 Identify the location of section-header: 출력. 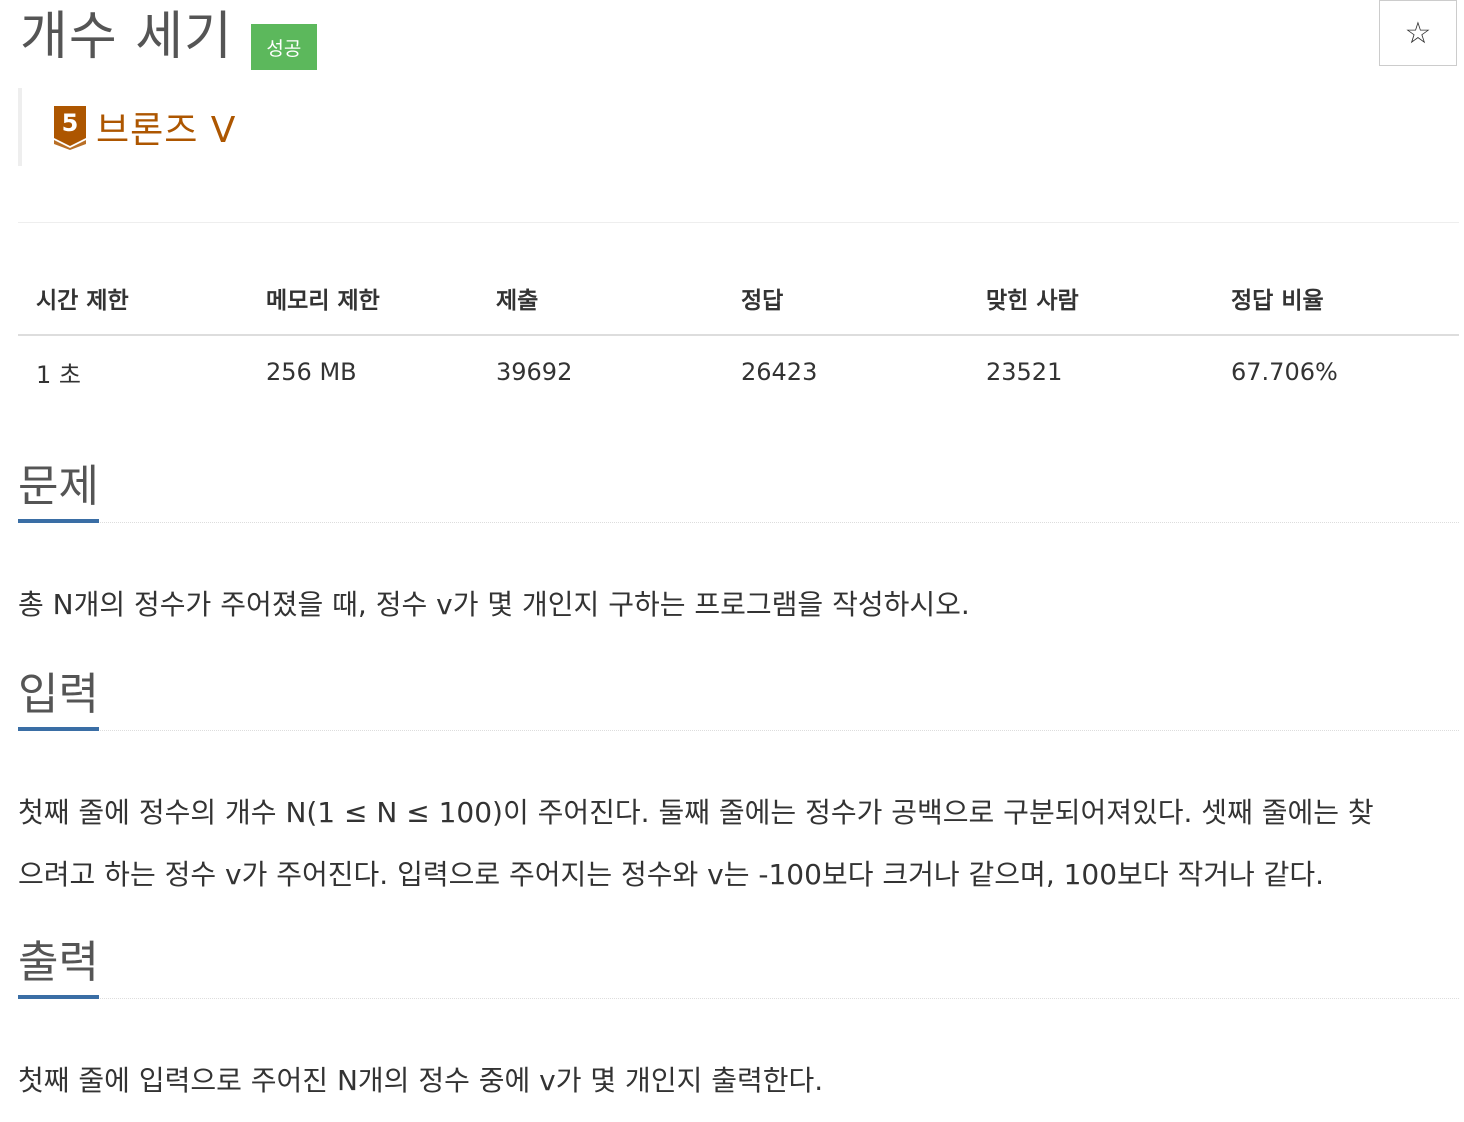
(738, 963).